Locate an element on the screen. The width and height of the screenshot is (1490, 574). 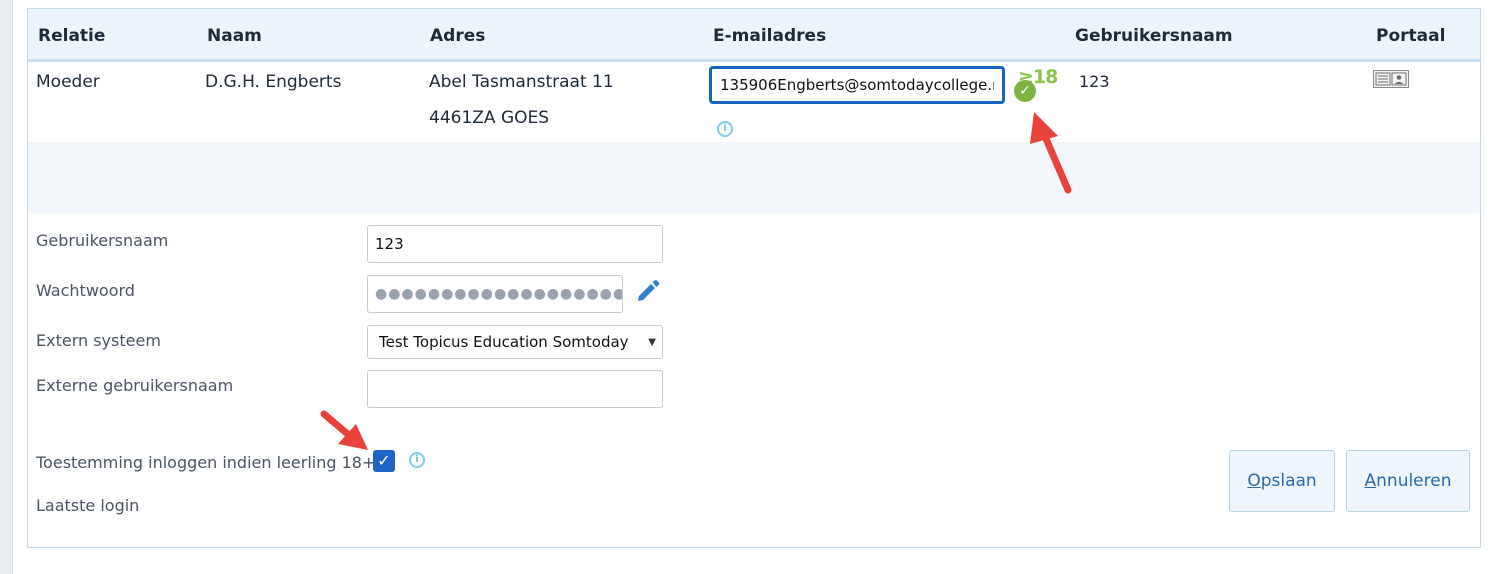
save-button-label: pslaan is located at coordinates (1288, 481).